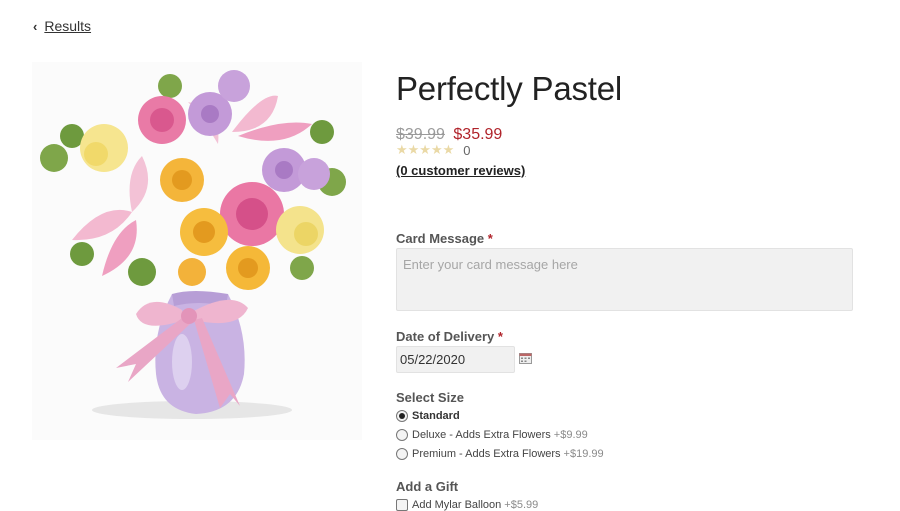 The image size is (900, 511). Describe the element at coordinates (509, 88) in the screenshot. I see `product-title: Perfectly Pastel` at that location.